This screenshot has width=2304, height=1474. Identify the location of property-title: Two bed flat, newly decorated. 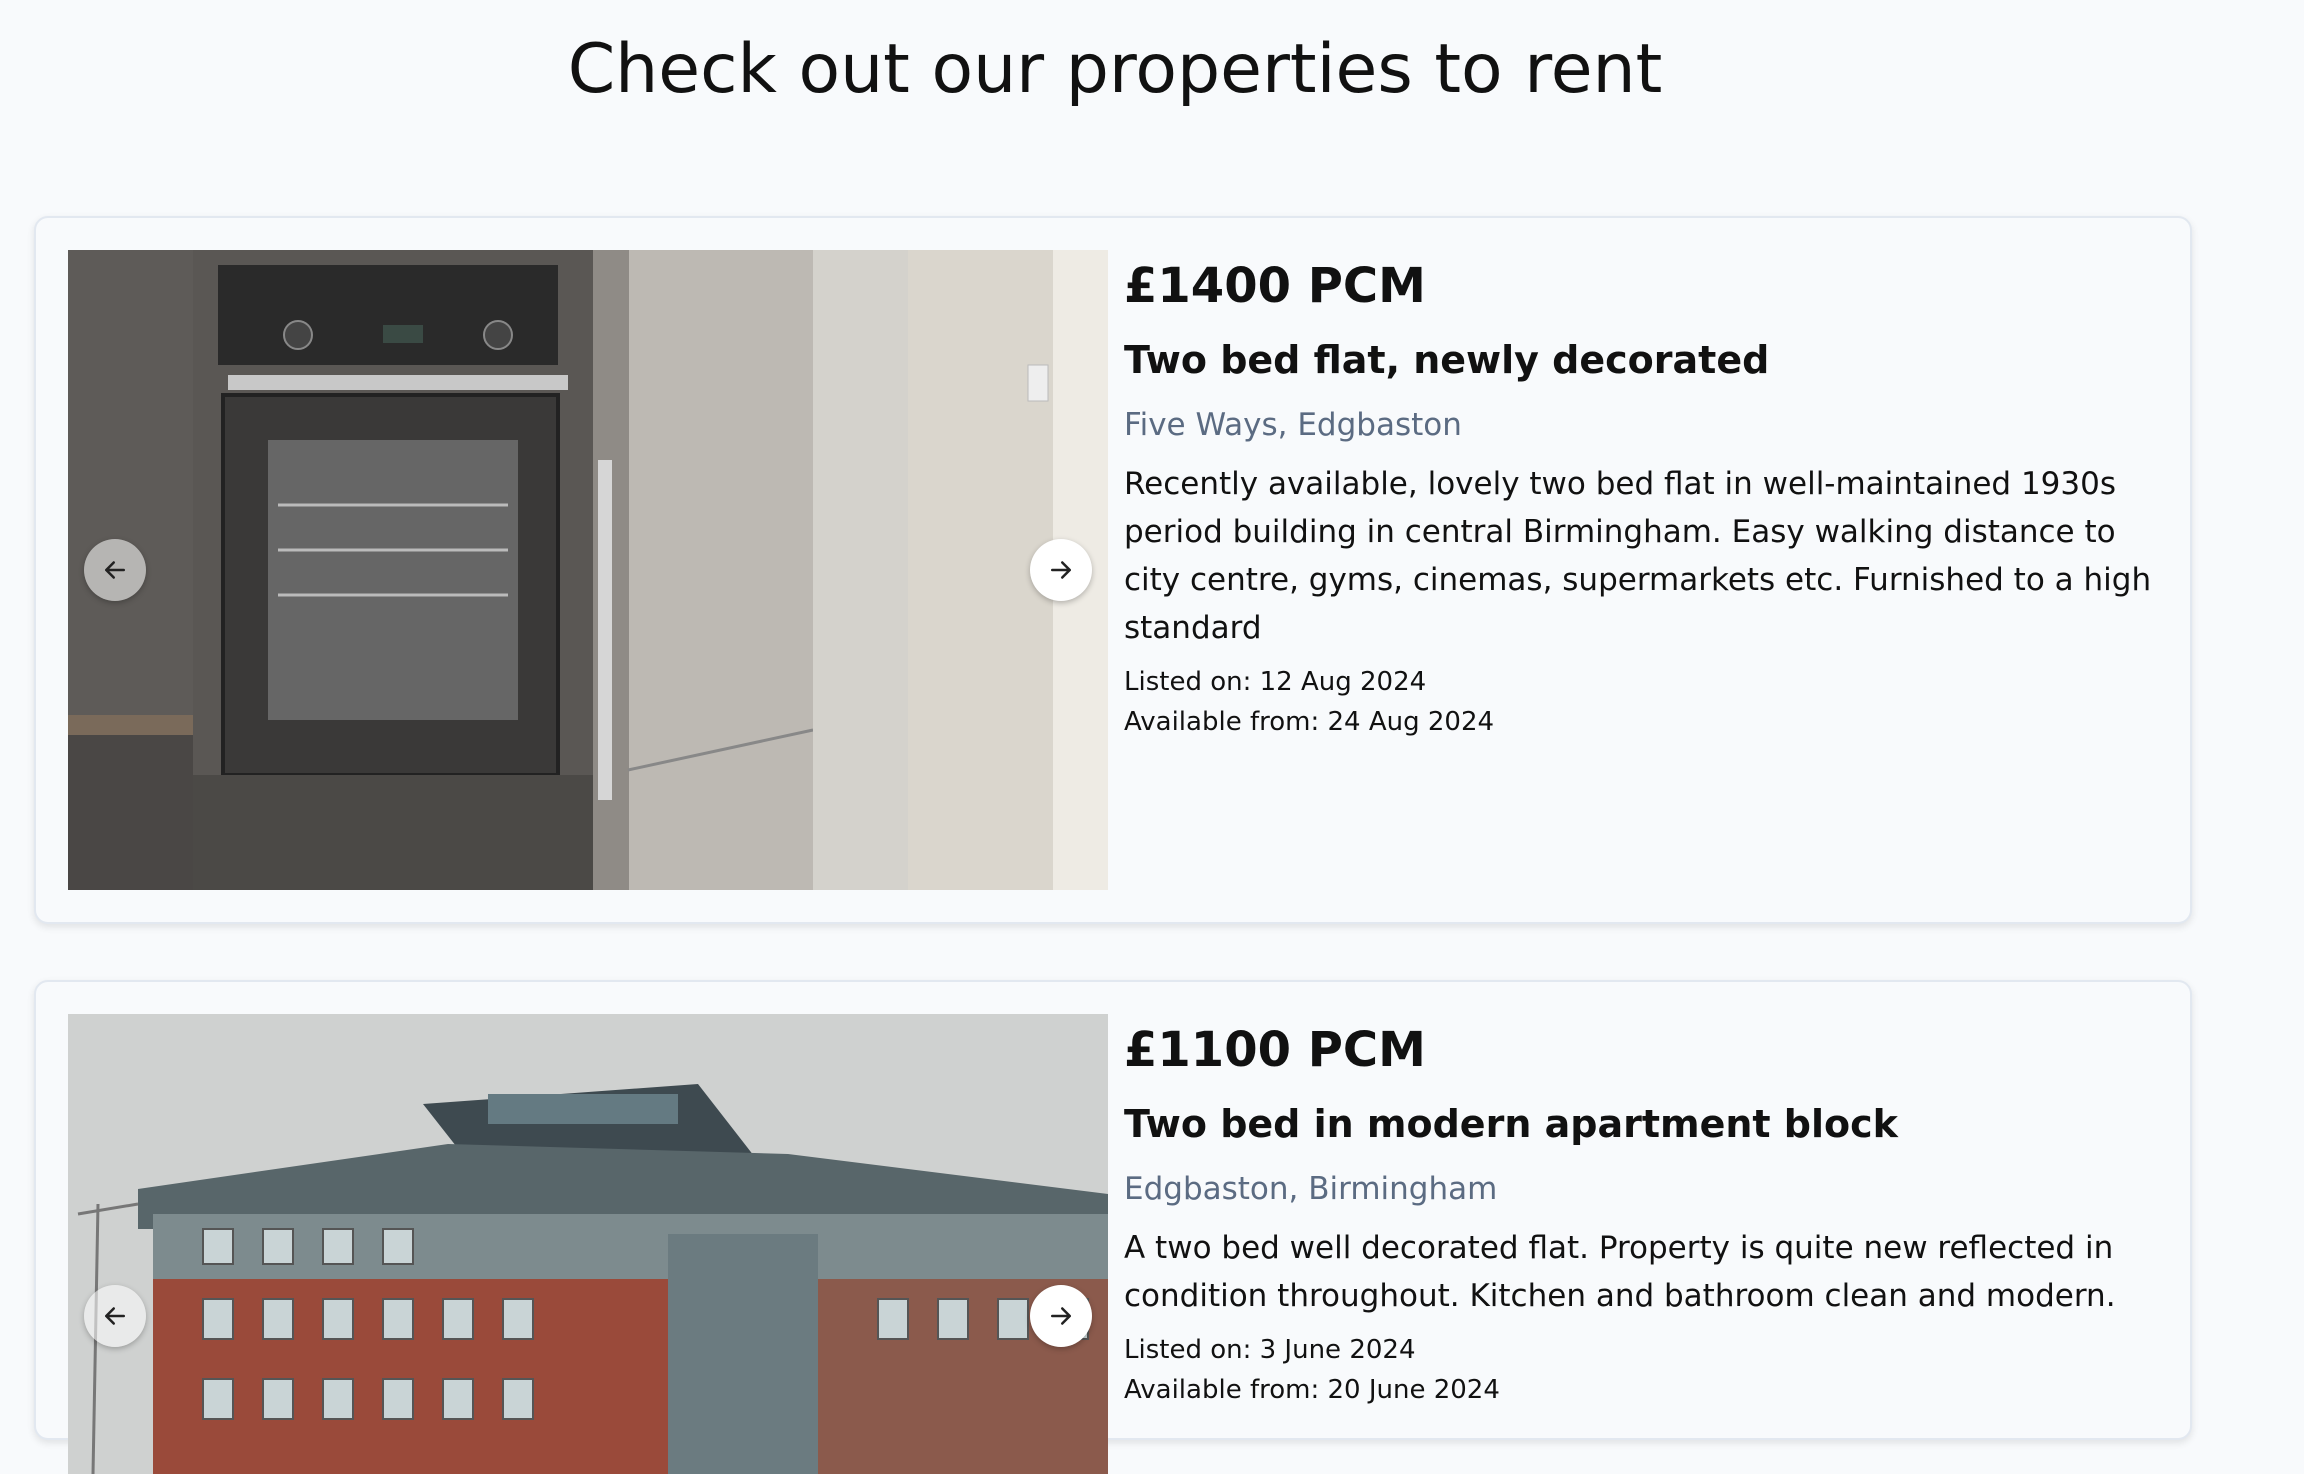
(1447, 360).